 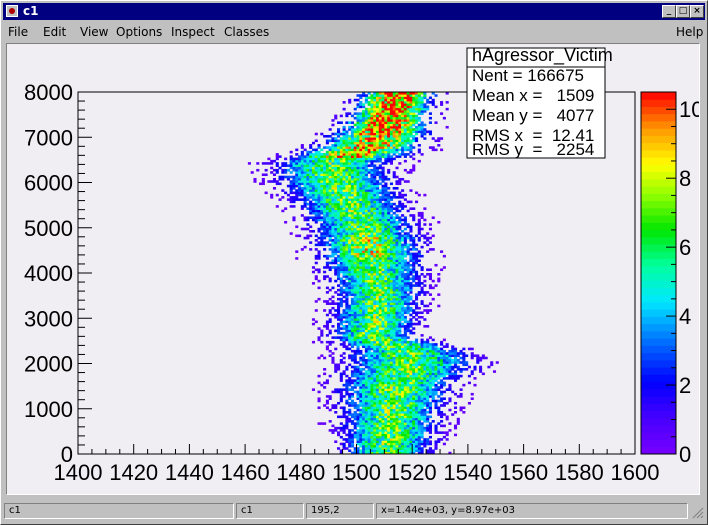 I want to click on title-bar: c1 _ □ ×, so click(x=354, y=11).